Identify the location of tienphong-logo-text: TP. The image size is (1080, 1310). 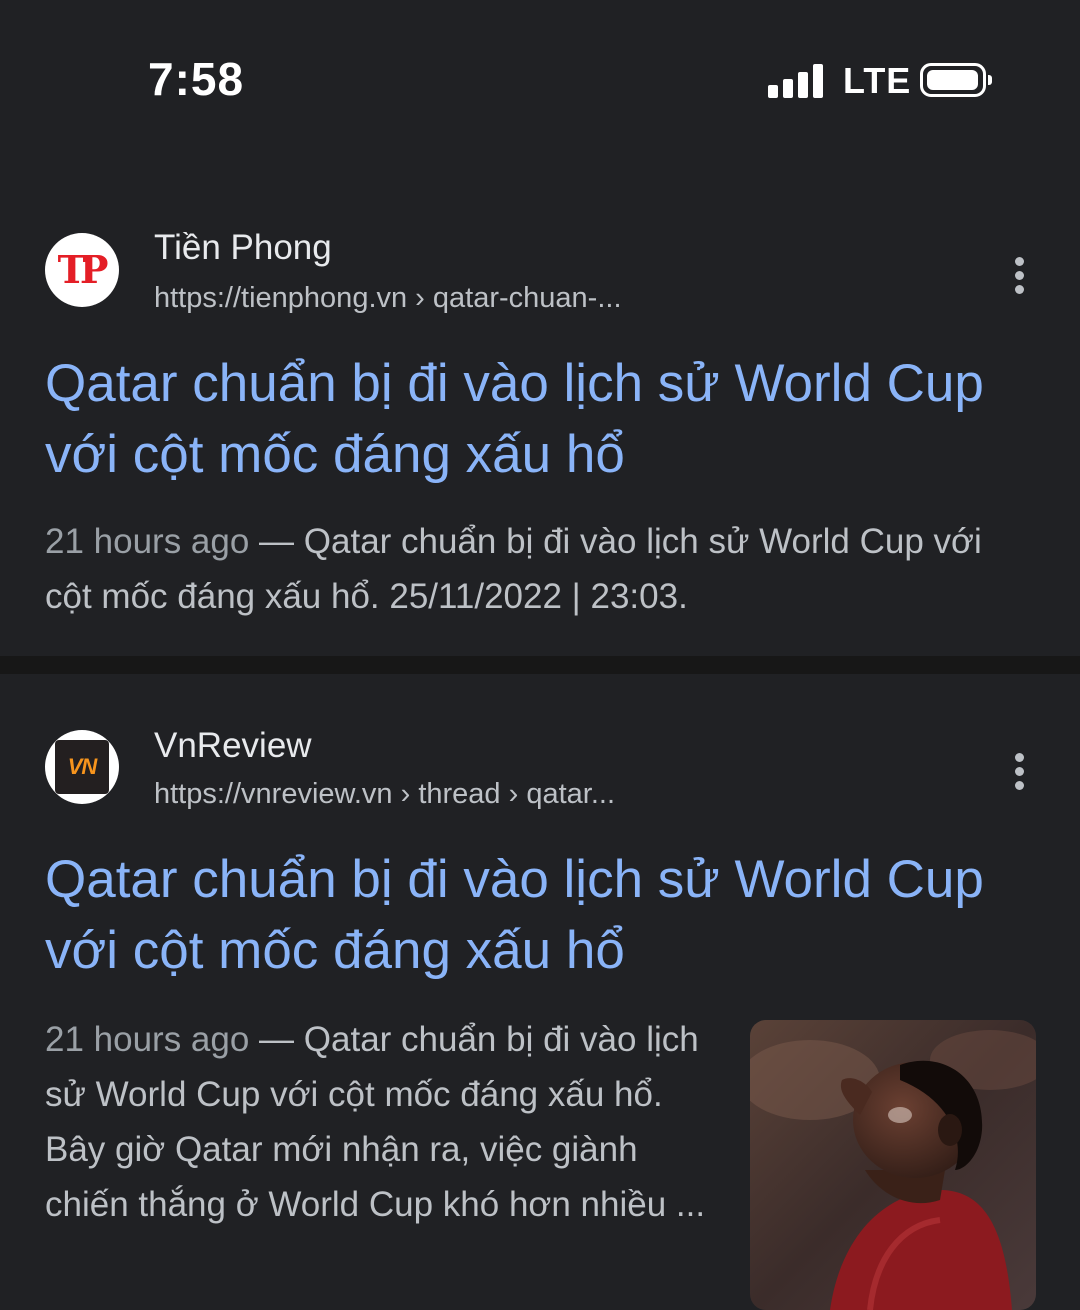
(83, 269).